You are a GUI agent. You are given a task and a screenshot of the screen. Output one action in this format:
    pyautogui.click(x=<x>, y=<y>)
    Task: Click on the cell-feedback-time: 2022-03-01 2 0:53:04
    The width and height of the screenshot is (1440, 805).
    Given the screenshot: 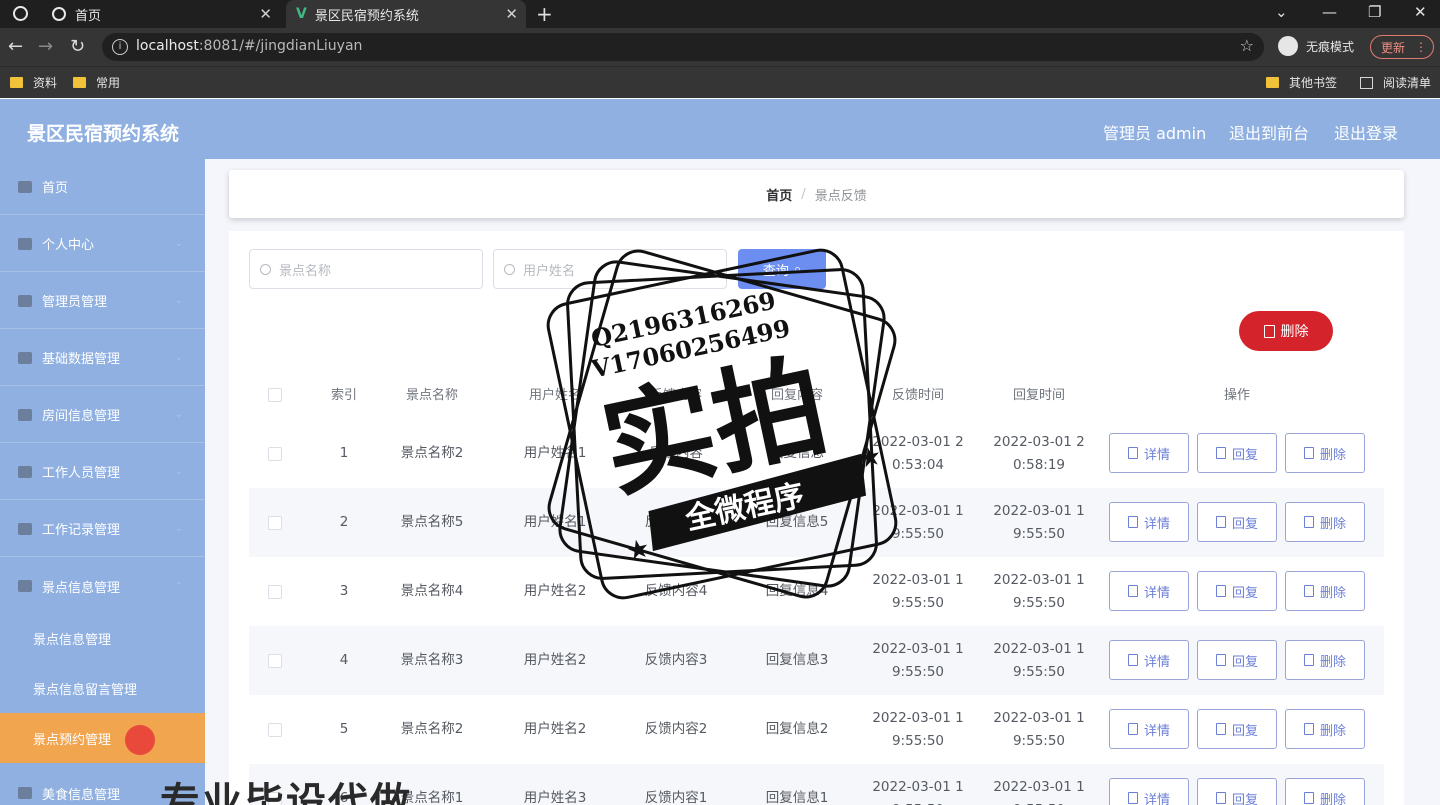 What is the action you would take?
    pyautogui.click(x=918, y=453)
    